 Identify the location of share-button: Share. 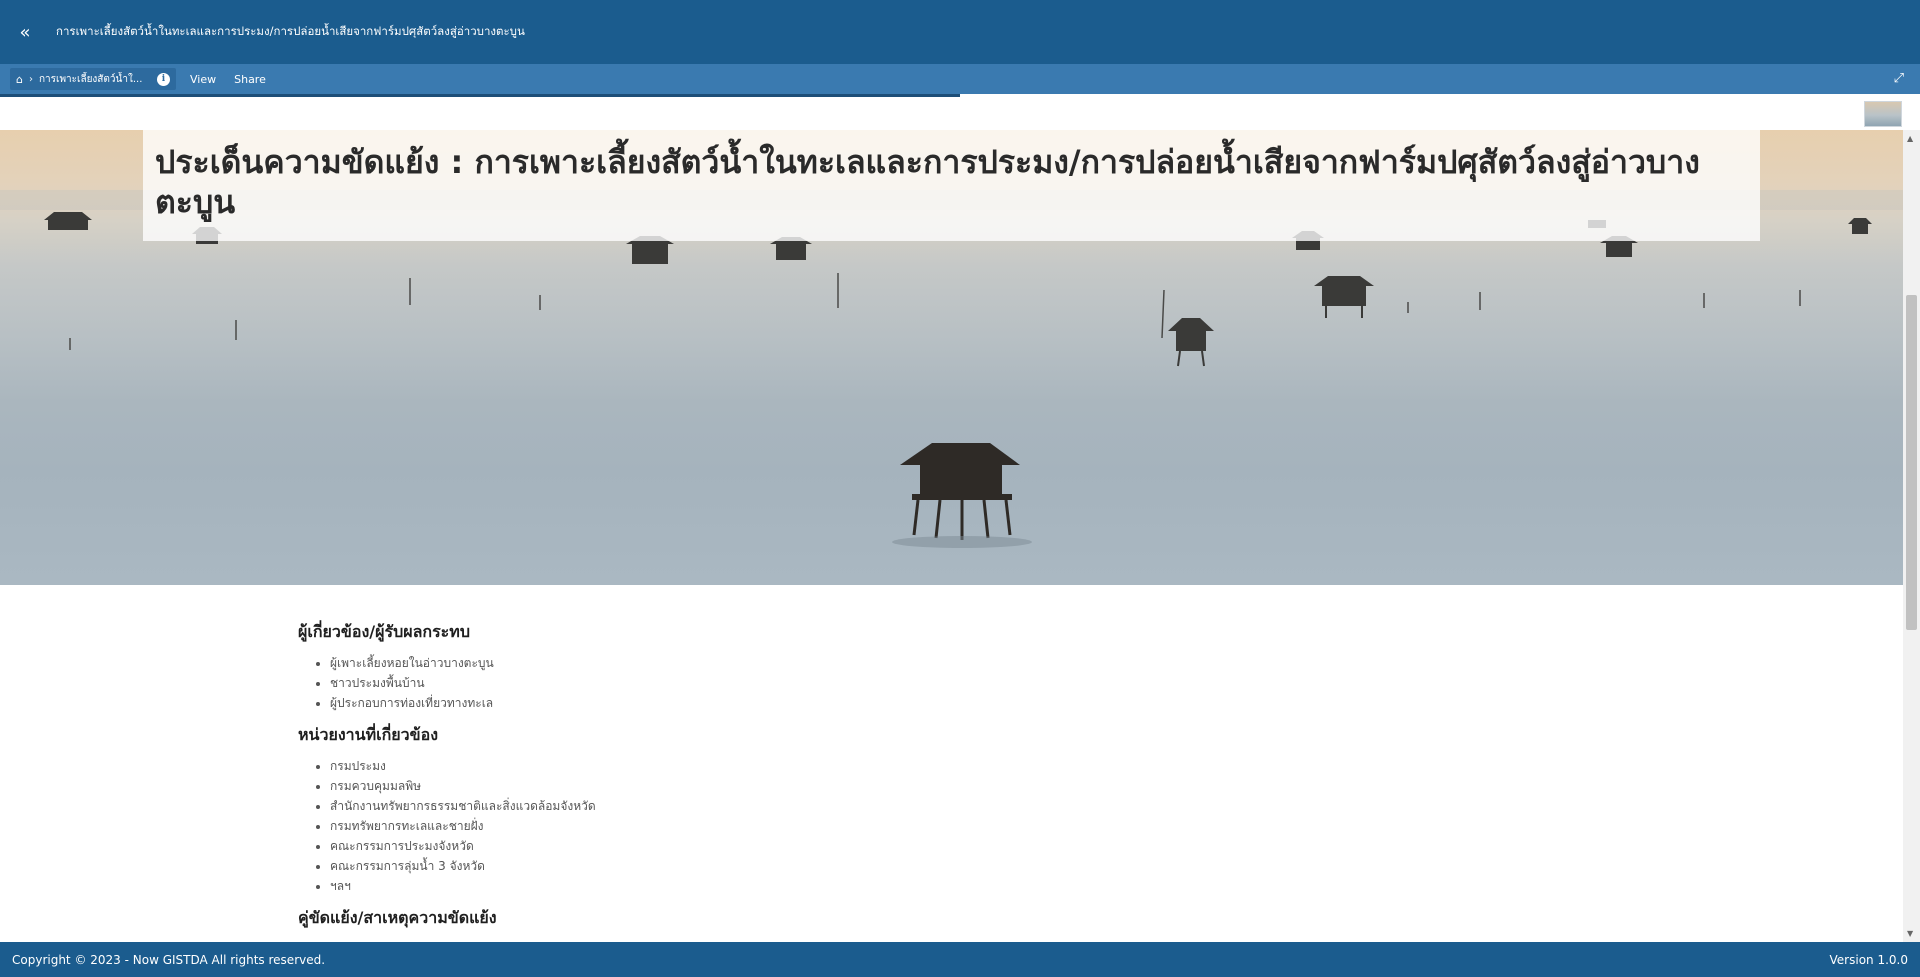
(250, 79).